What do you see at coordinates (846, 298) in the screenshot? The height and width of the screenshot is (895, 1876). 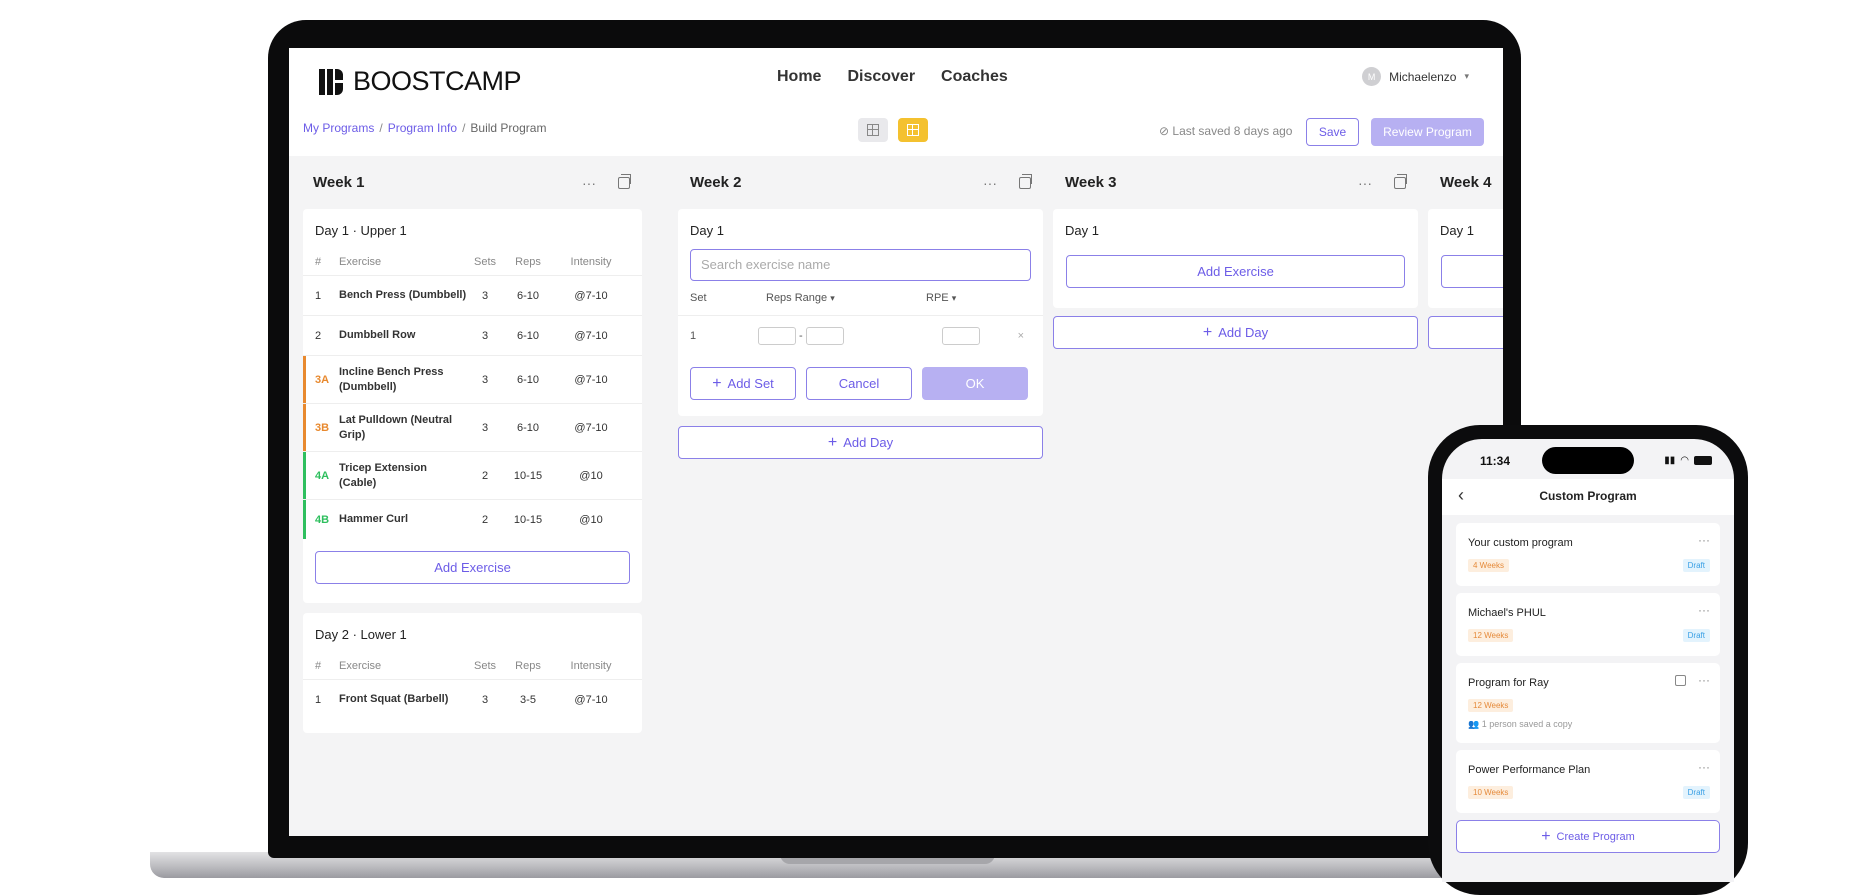 I see `reps-range-dropdown: Reps Range ▾` at bounding box center [846, 298].